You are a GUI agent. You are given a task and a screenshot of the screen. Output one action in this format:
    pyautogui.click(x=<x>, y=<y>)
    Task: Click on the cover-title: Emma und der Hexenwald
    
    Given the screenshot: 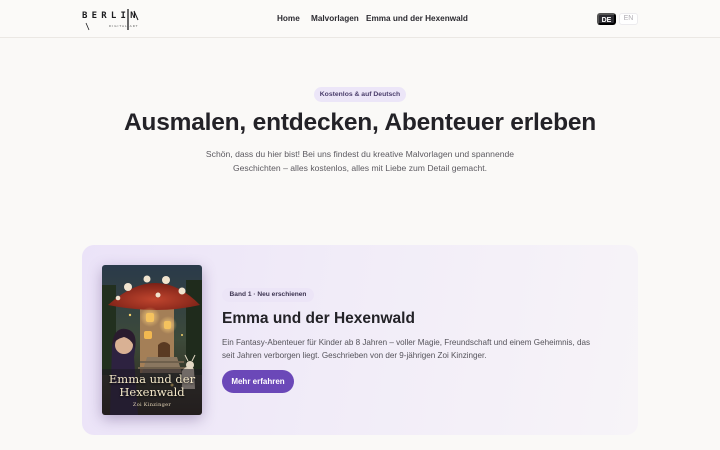 What is the action you would take?
    pyautogui.click(x=152, y=385)
    